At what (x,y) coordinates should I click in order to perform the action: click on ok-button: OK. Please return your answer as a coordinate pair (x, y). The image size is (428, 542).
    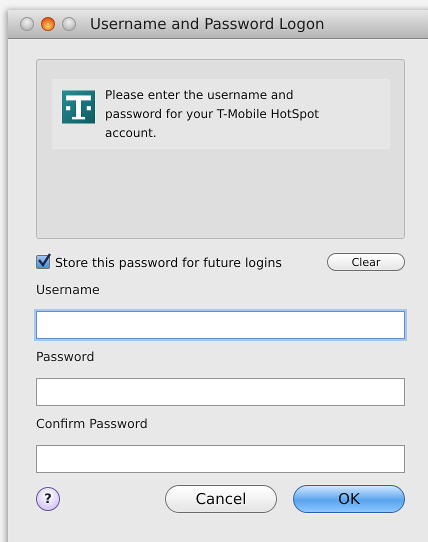
    Looking at the image, I should click on (349, 499).